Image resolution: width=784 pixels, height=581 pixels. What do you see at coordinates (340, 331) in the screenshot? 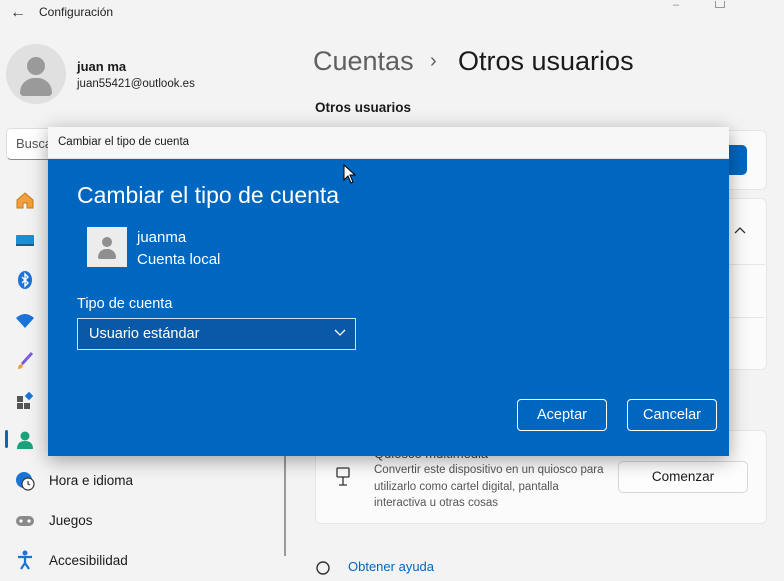
I see `chevron-down-icon` at bounding box center [340, 331].